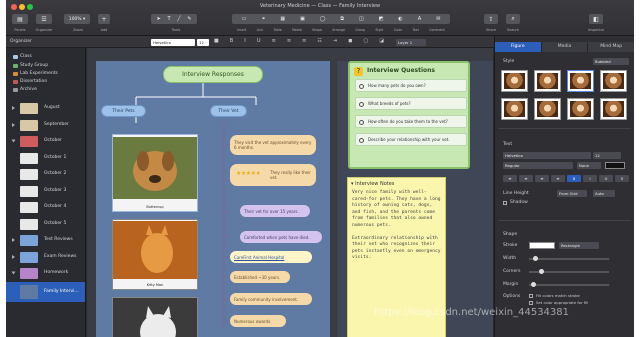  What do you see at coordinates (565, 47) in the screenshot?
I see `tab-media: Media` at bounding box center [565, 47].